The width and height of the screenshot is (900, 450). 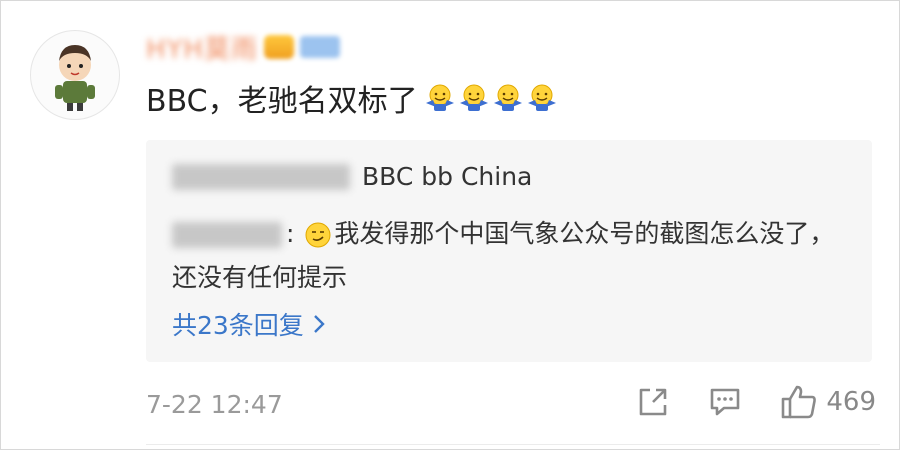 What do you see at coordinates (799, 402) in the screenshot?
I see `thumbs-up-icon` at bounding box center [799, 402].